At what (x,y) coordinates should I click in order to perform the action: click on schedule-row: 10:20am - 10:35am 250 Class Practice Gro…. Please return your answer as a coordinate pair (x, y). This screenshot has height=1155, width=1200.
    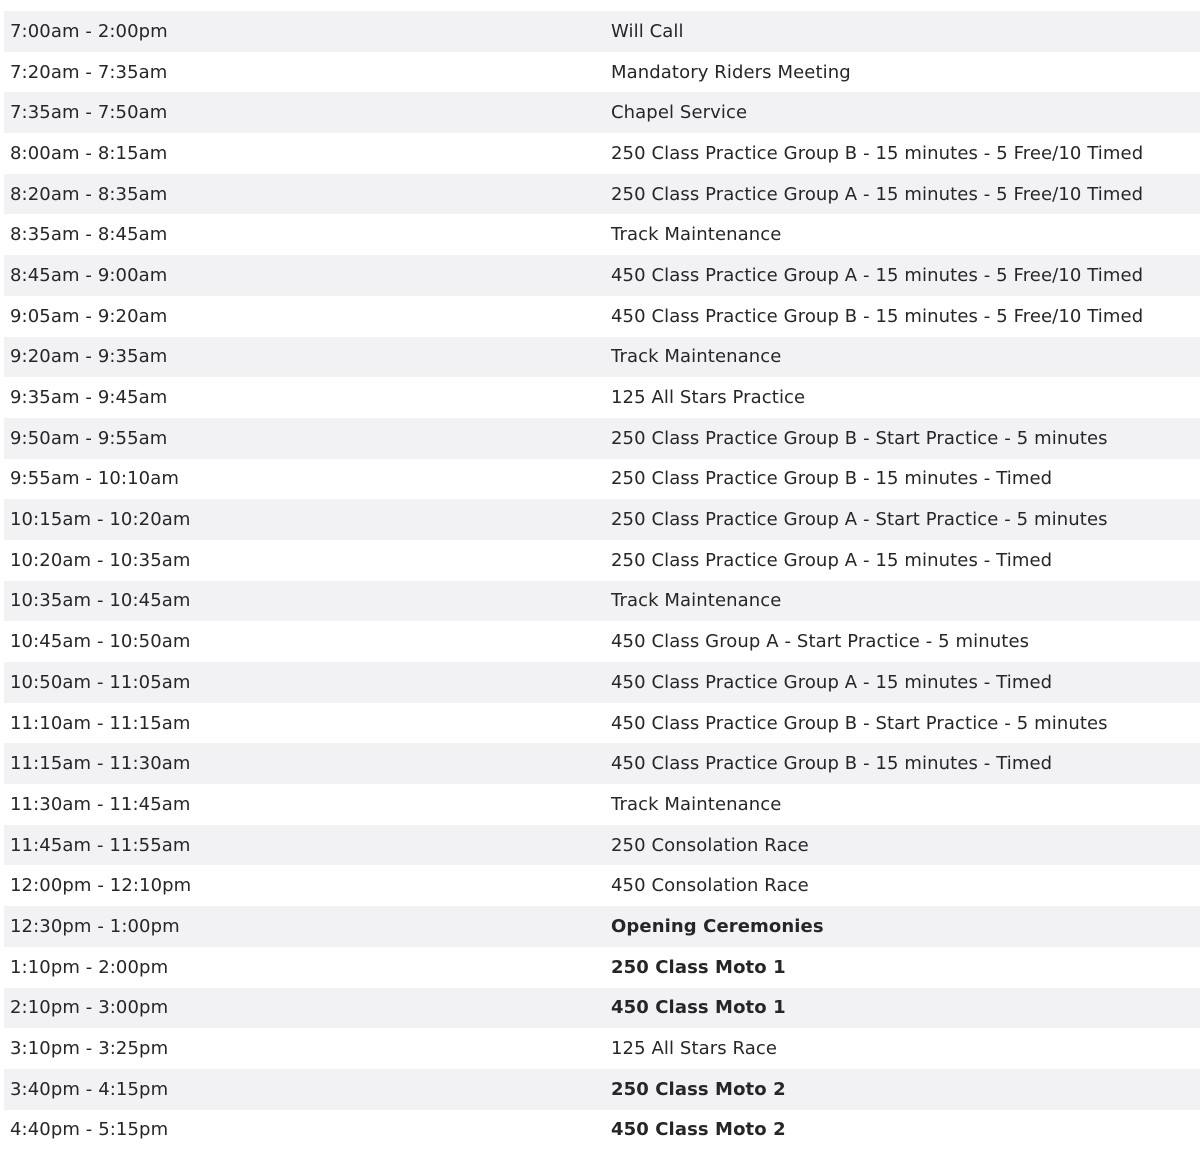
    Looking at the image, I should click on (602, 560).